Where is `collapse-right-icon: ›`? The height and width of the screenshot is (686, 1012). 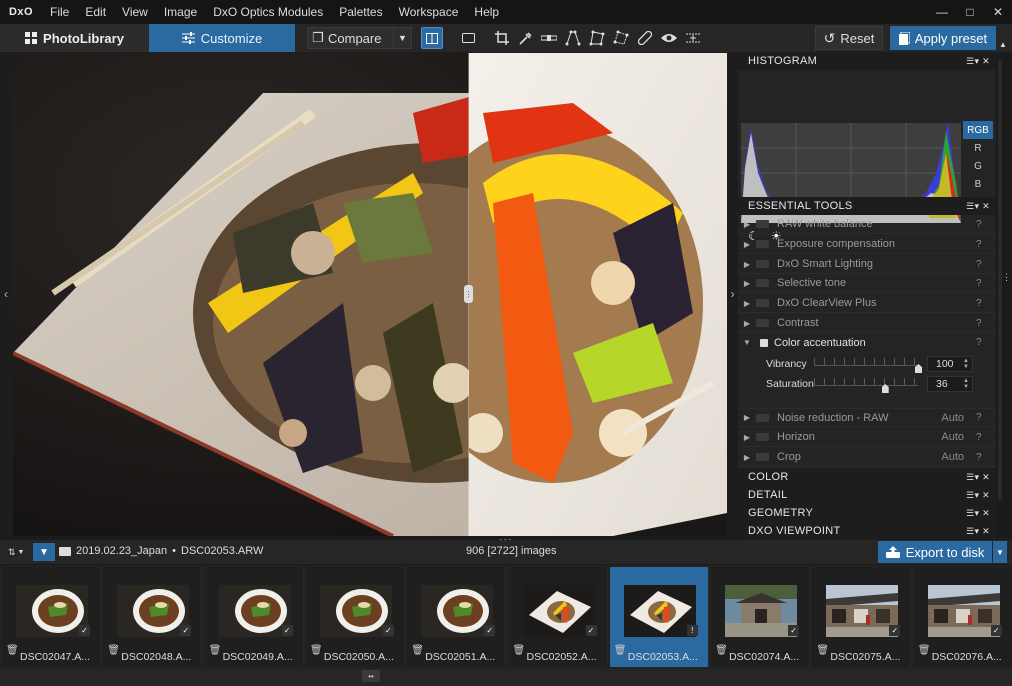
collapse-right-icon: › is located at coordinates (732, 294).